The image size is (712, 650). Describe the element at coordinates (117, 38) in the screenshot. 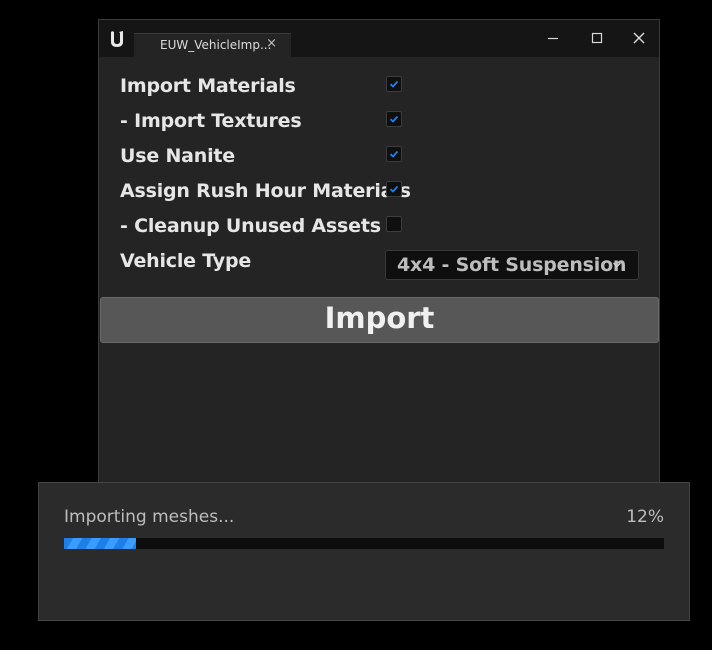

I see `unreal-logo-icon` at that location.